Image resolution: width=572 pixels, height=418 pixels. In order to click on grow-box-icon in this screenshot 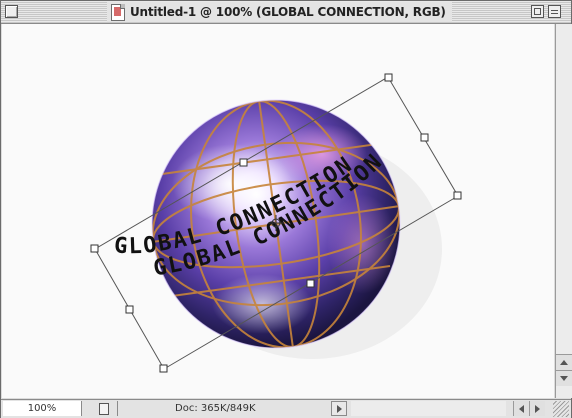, I will do `click(561, 409)`.